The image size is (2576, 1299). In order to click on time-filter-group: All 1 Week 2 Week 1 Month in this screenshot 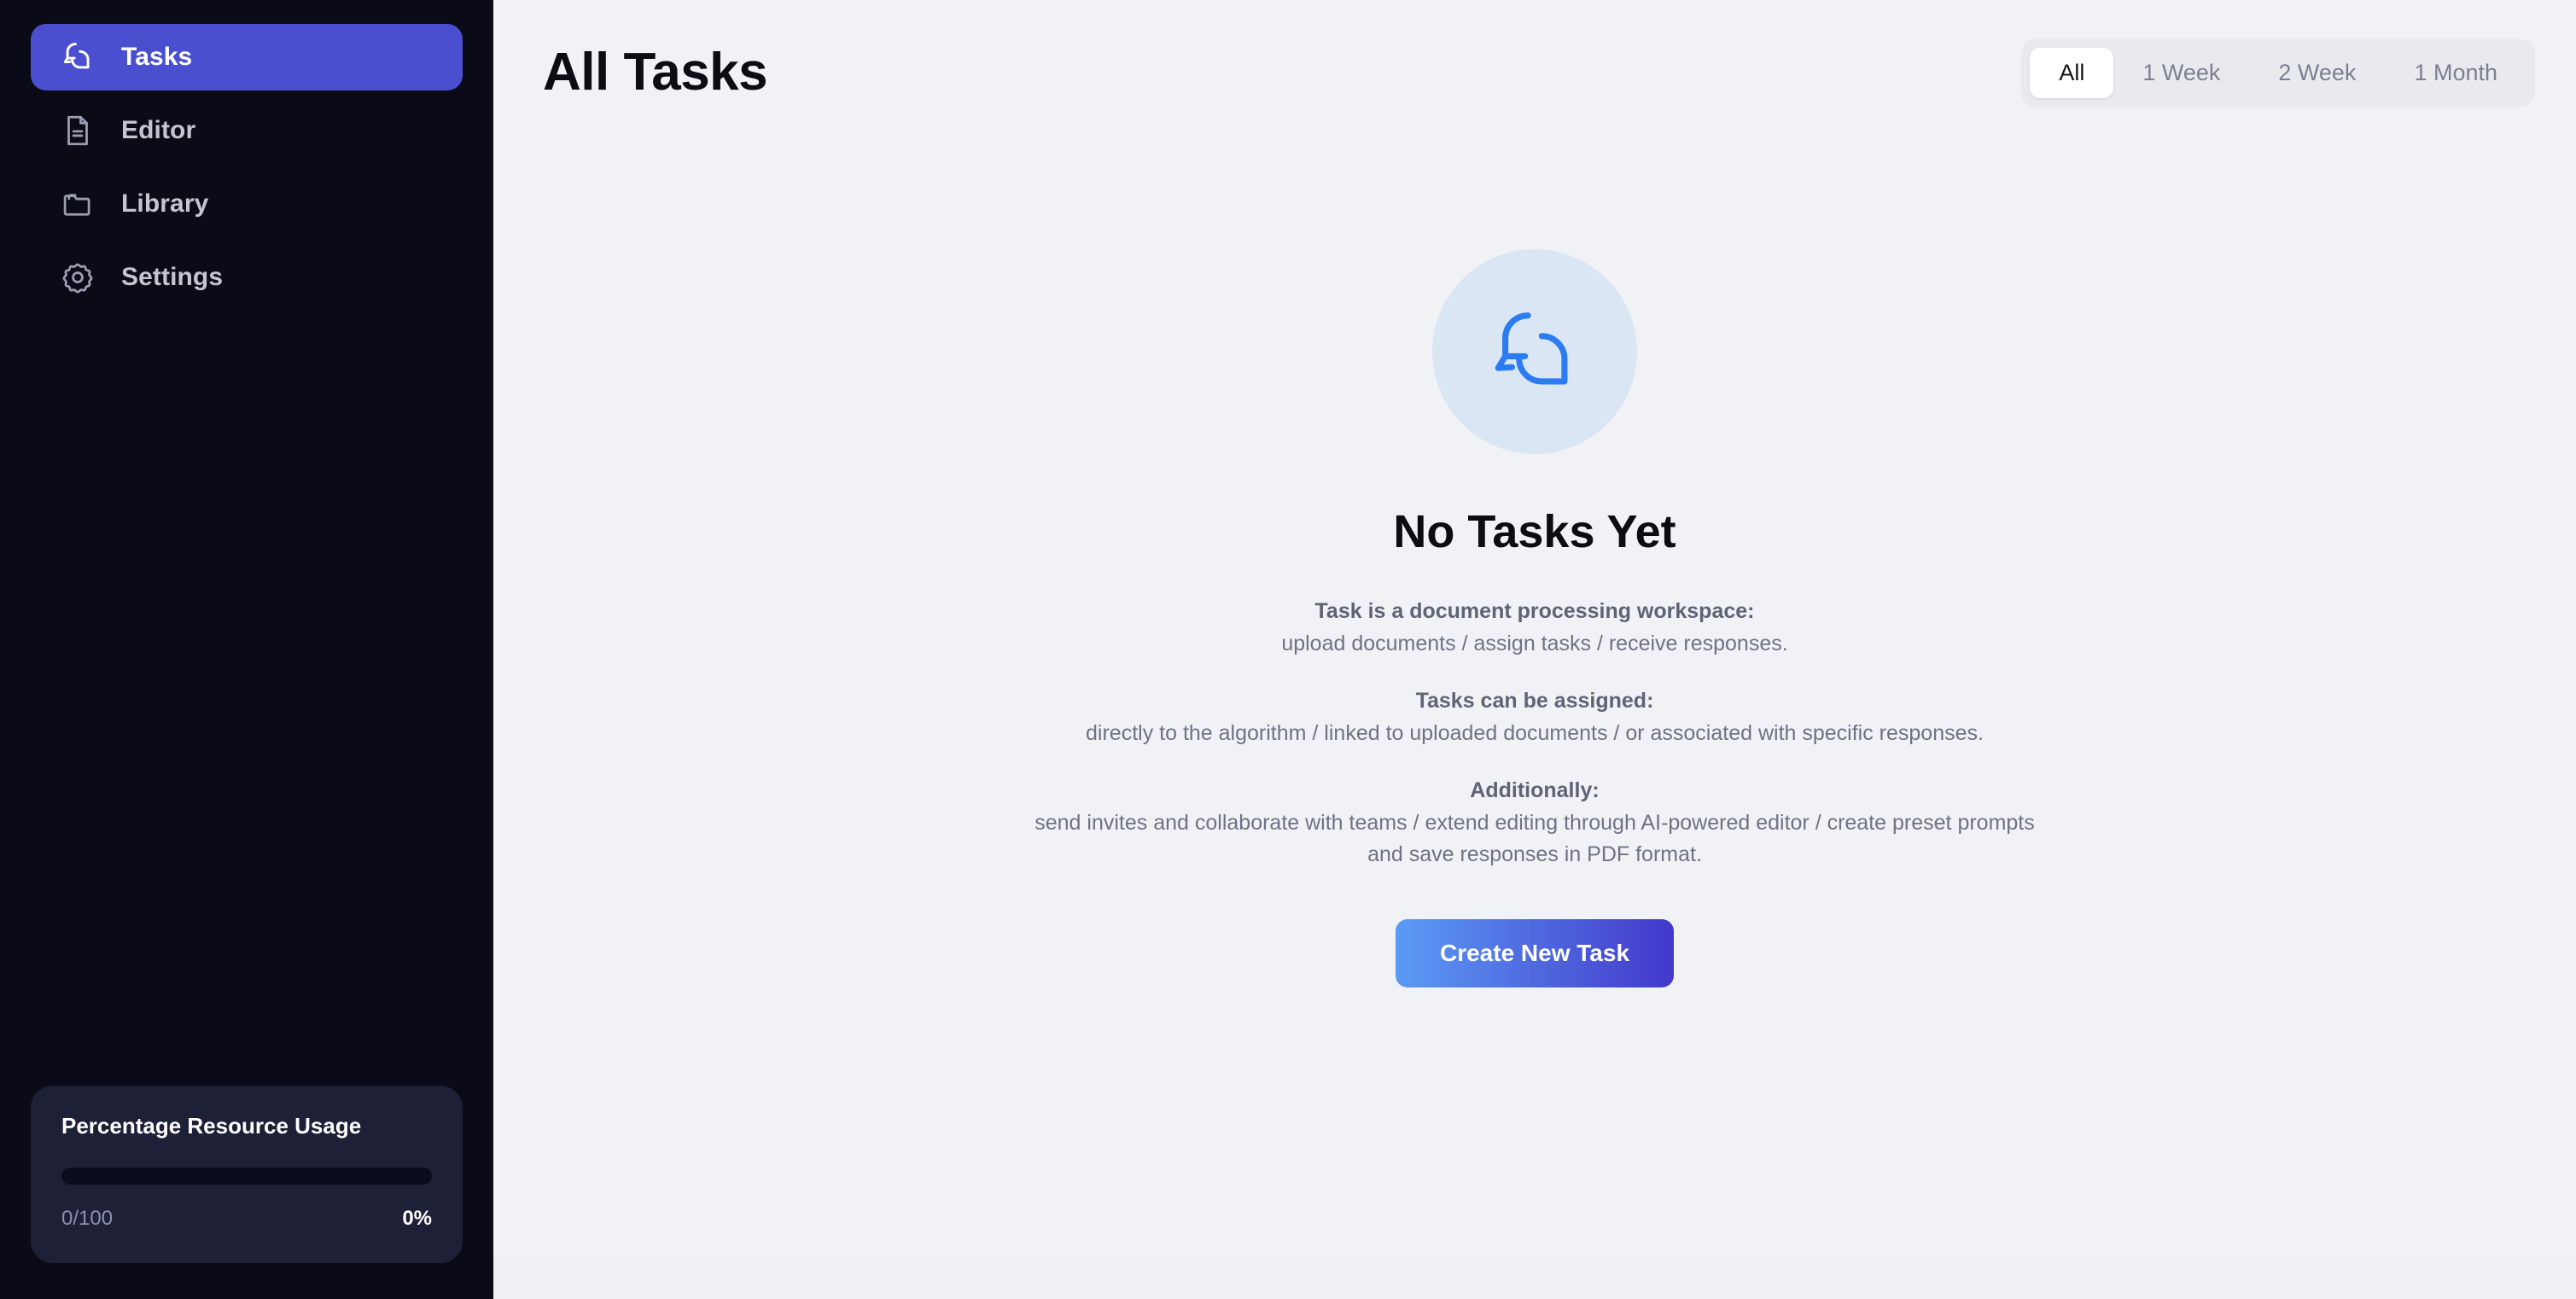, I will do `click(2278, 72)`.